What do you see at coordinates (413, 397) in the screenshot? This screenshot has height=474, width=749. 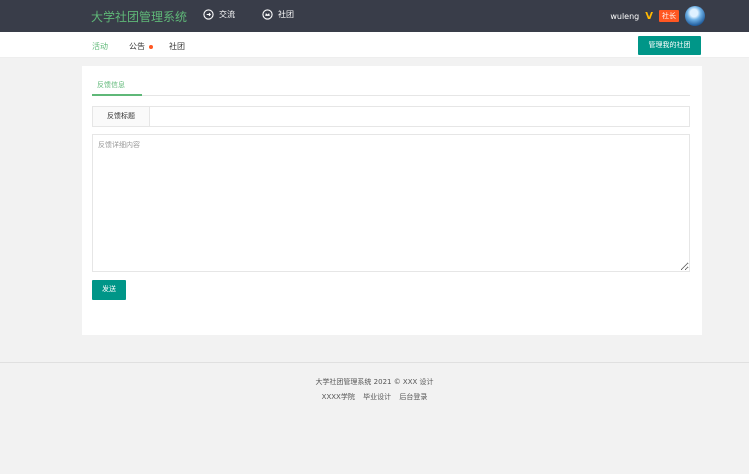 I see `footer-link-admin-login: 后台登录` at bounding box center [413, 397].